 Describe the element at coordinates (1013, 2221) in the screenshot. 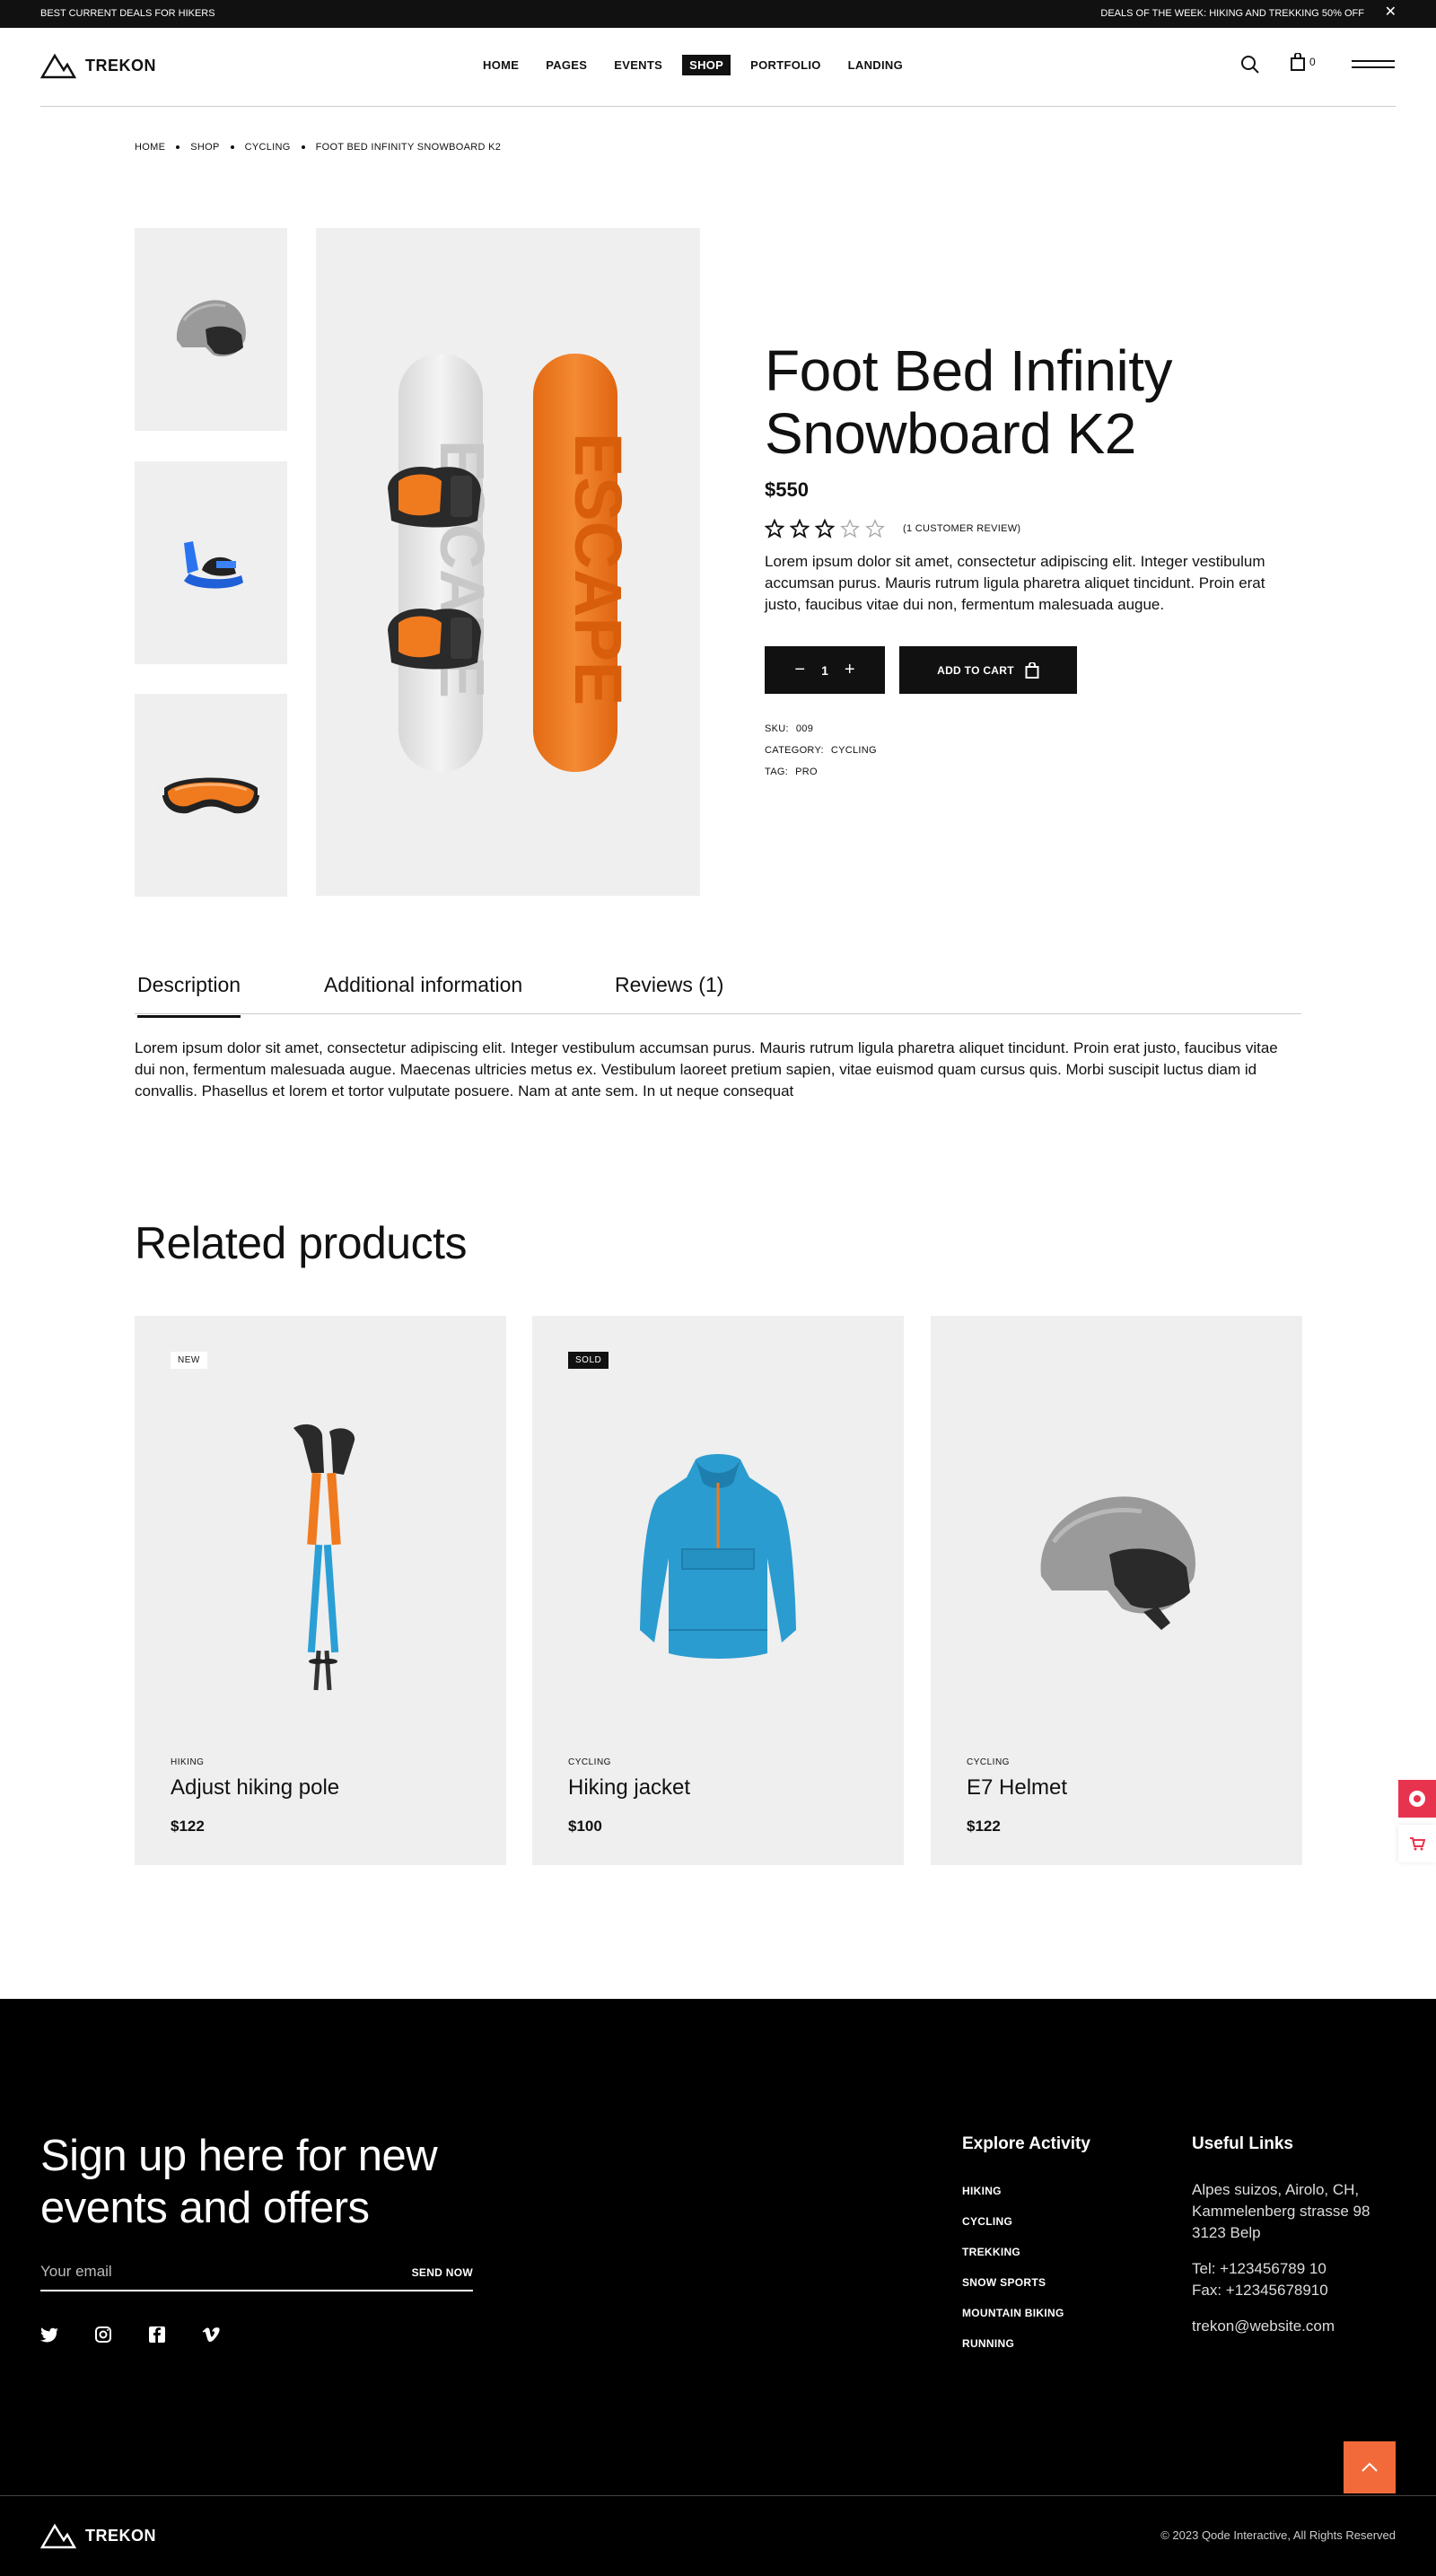

I see `footer-link-cycling: CYCLING` at that location.